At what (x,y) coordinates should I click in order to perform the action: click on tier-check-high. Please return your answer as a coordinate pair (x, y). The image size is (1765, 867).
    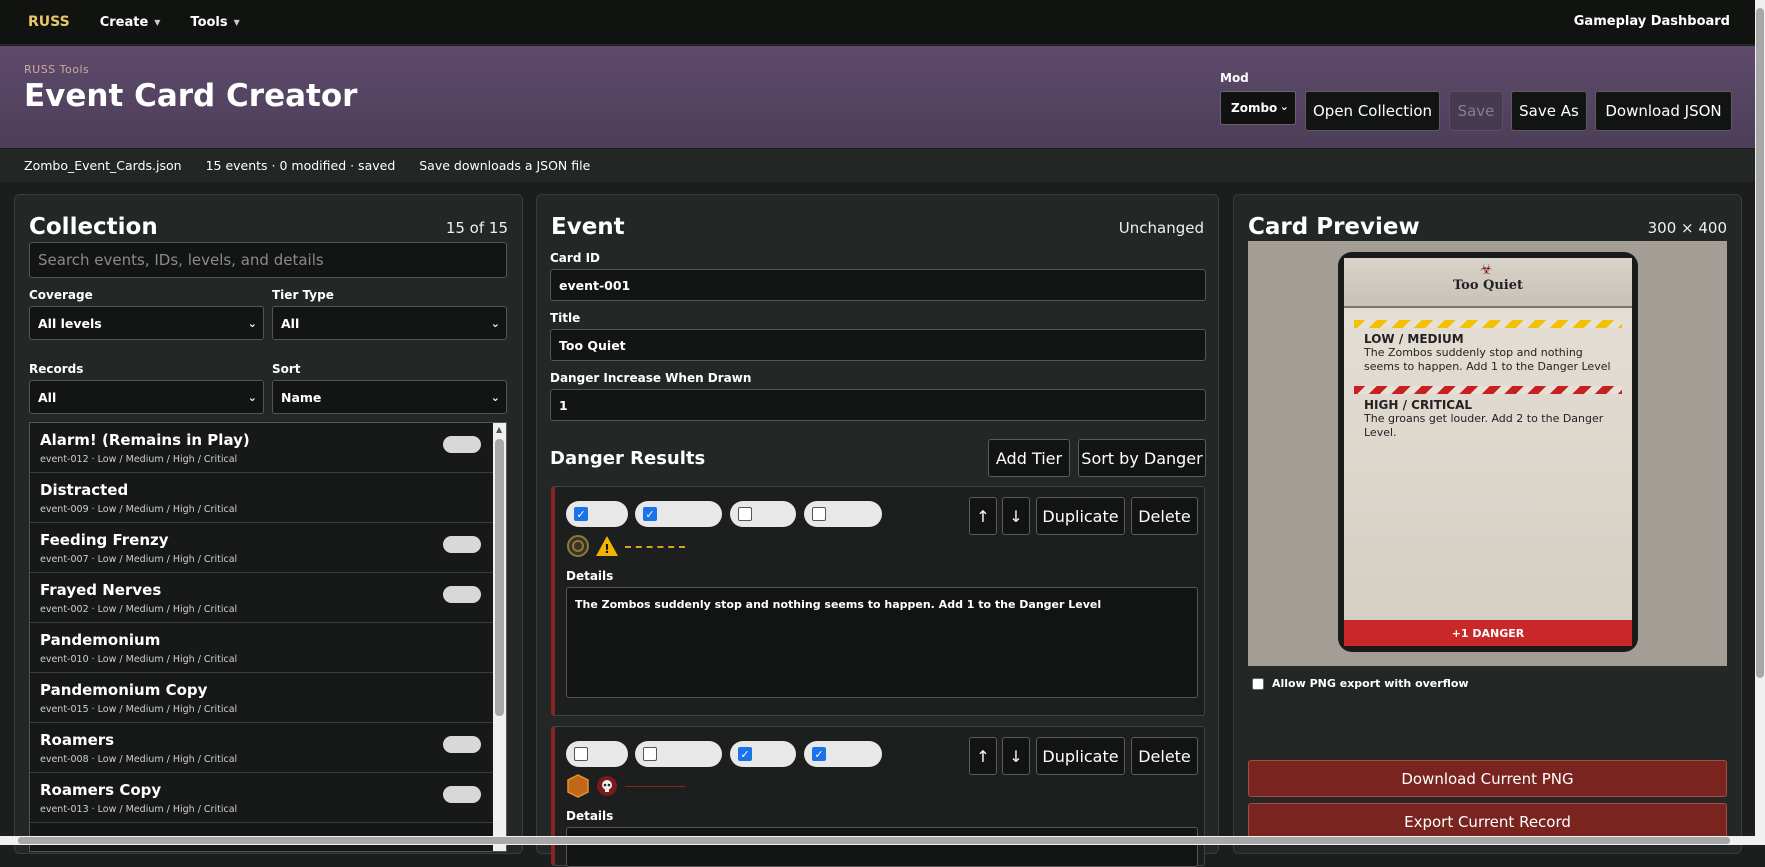
    Looking at the image, I should click on (763, 514).